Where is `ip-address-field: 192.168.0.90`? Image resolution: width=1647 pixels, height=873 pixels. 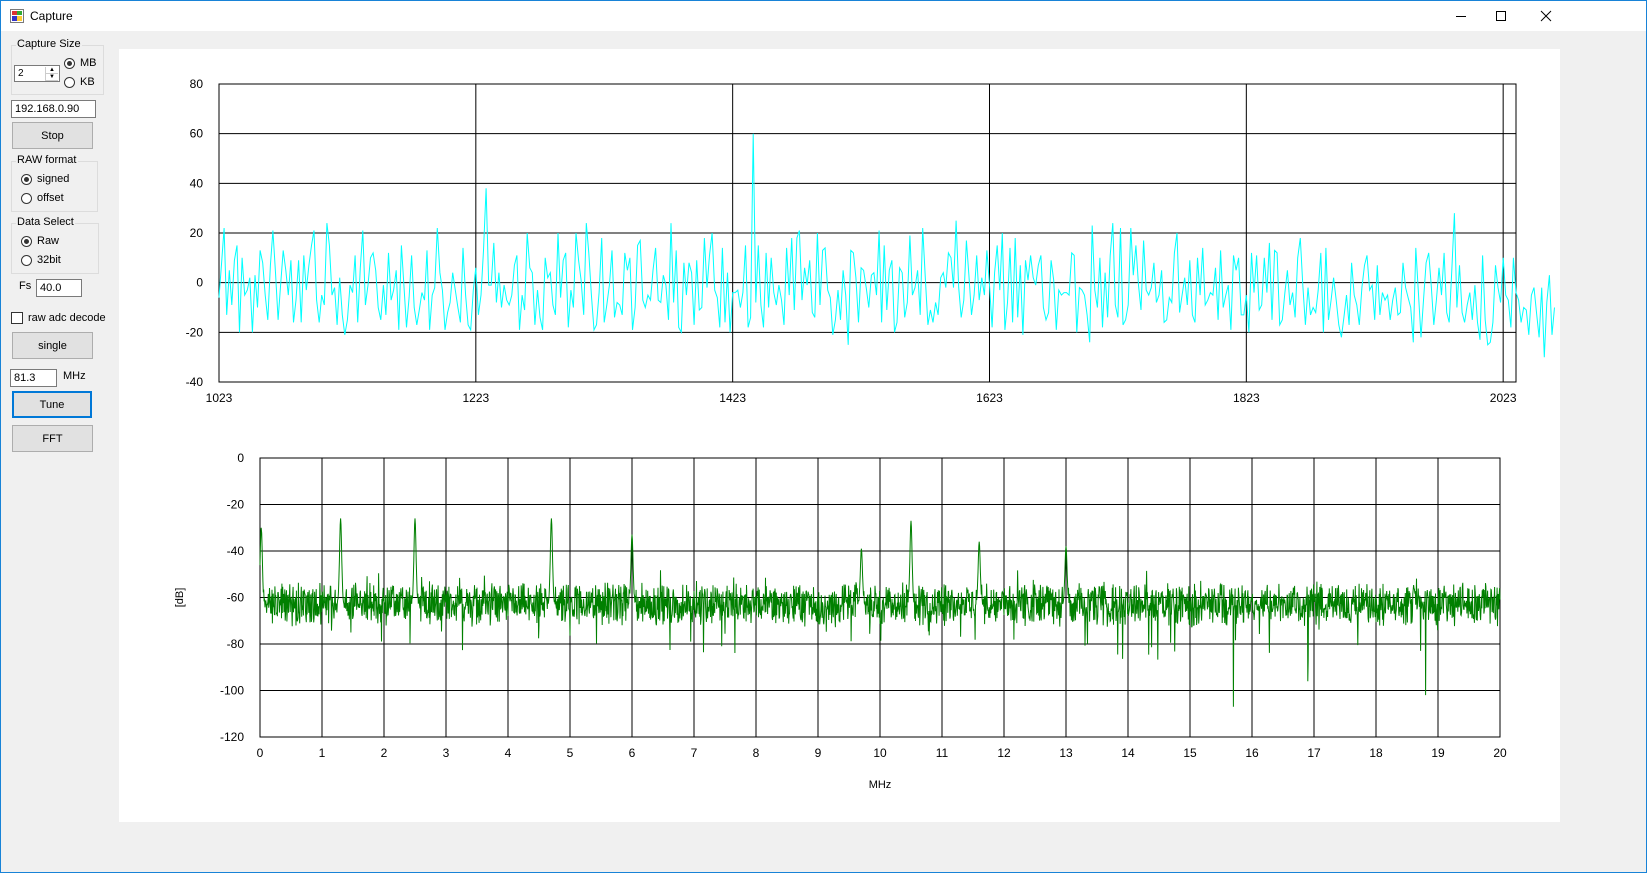
ip-address-field: 192.168.0.90 is located at coordinates (53, 109).